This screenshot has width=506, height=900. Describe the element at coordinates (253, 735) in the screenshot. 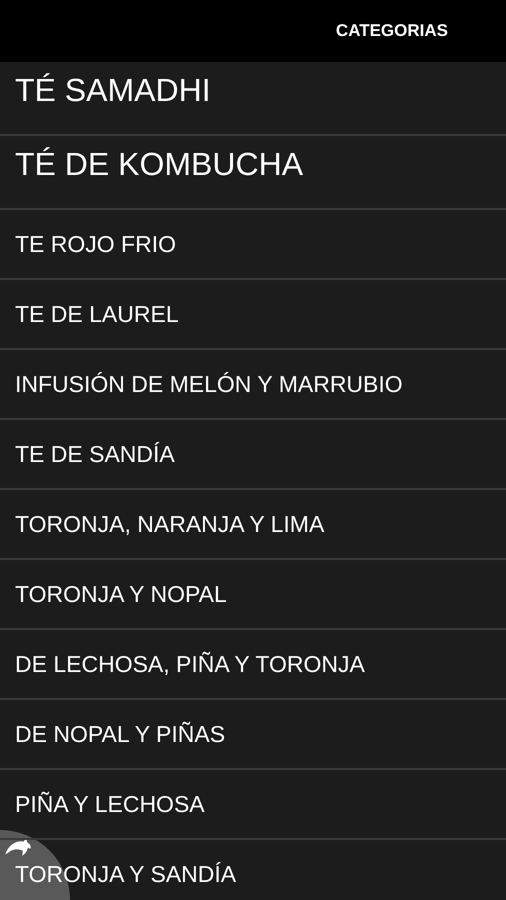

I see `category-item: DE NOPAL Y PIÑAS` at that location.